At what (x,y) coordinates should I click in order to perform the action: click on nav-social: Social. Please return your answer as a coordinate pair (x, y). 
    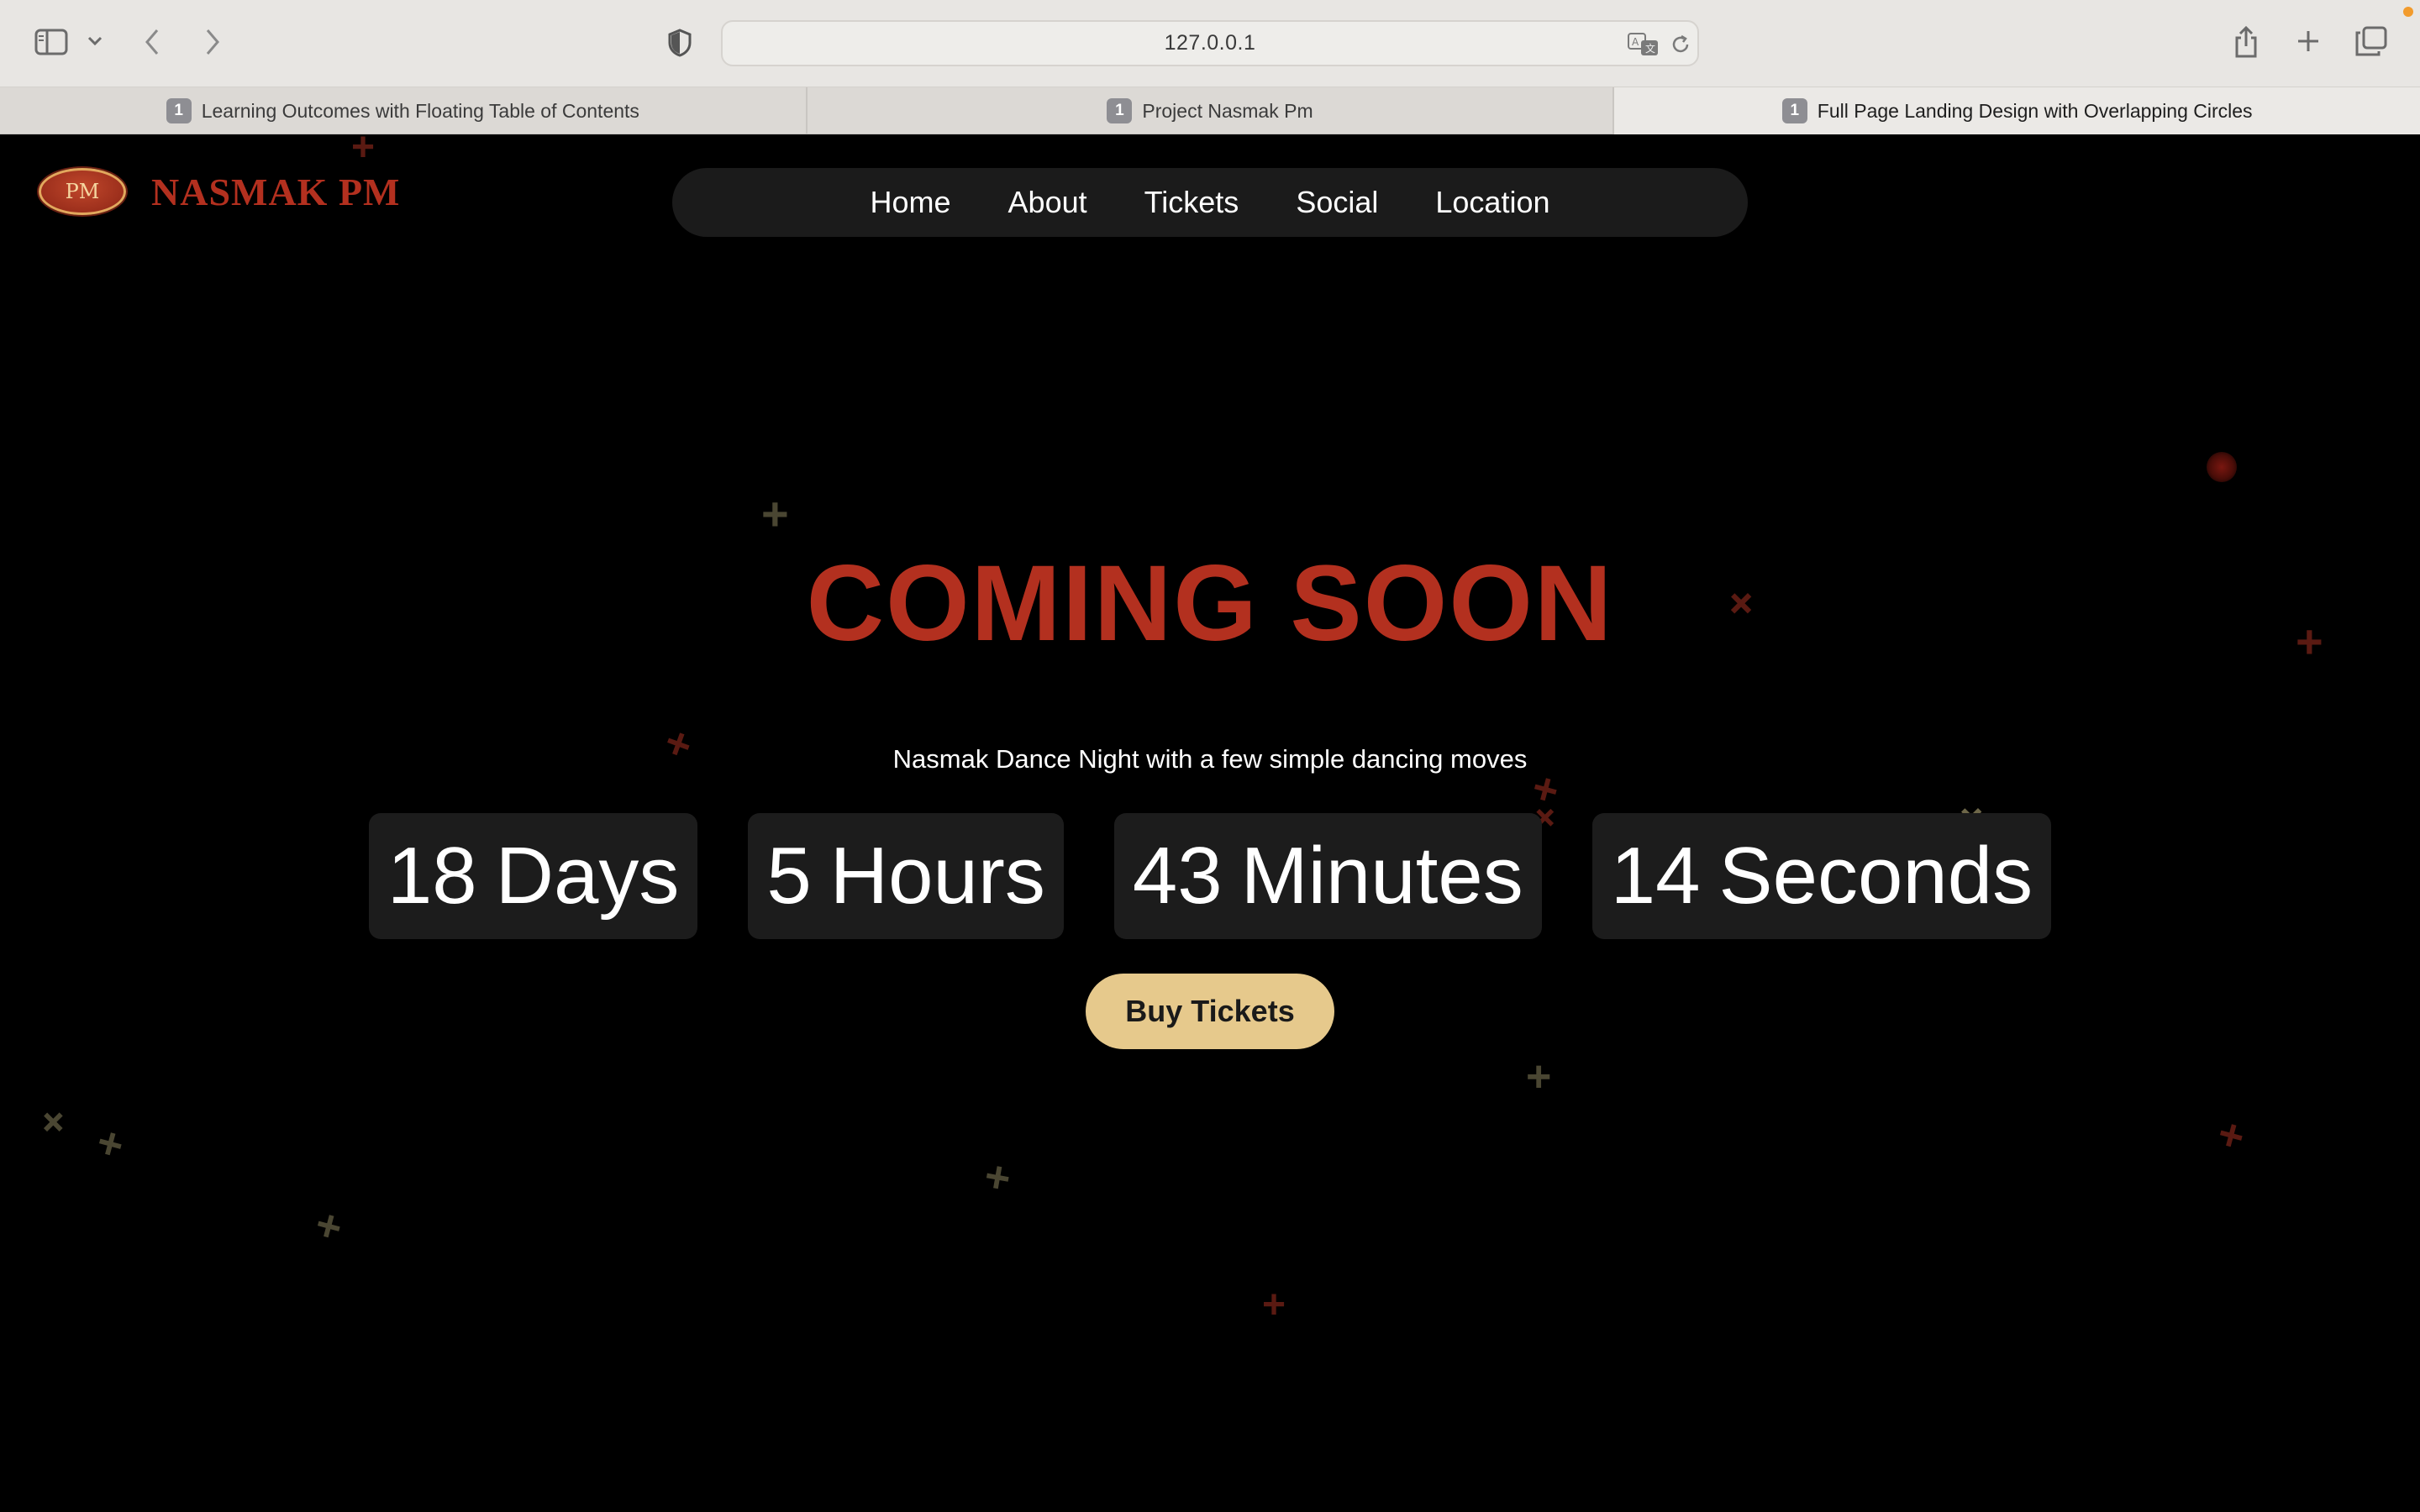
    Looking at the image, I should click on (1337, 202).